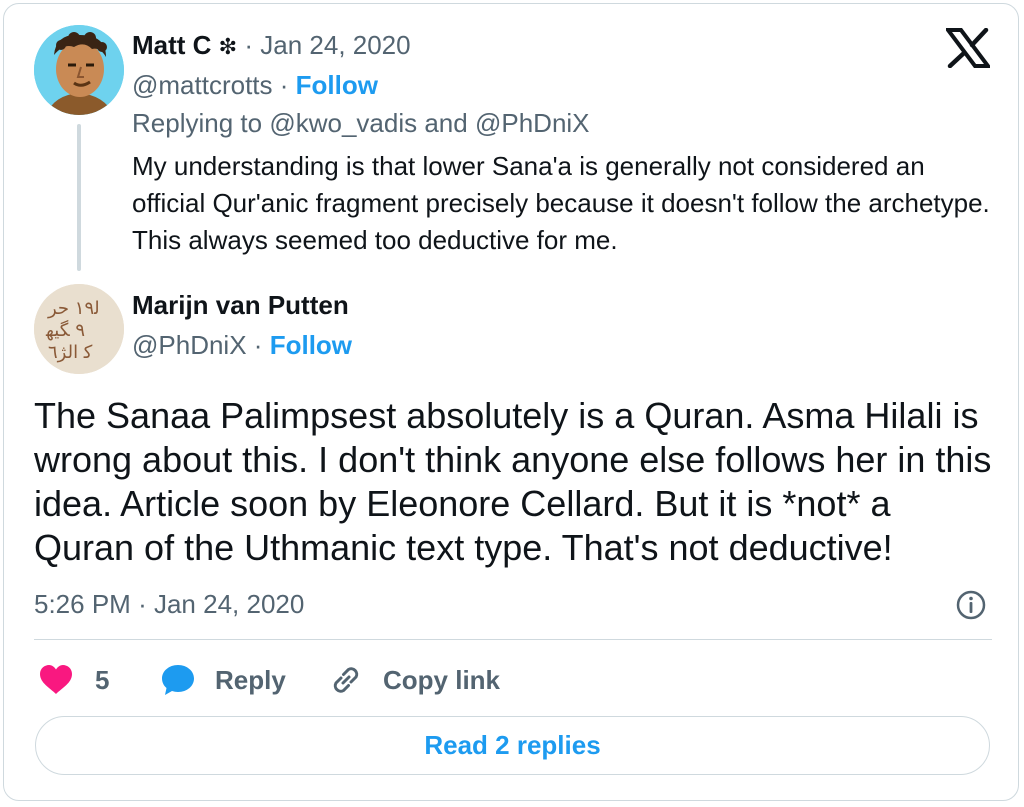  Describe the element at coordinates (202, 85) in the screenshot. I see `parent-author-handle: @mattcrotts` at that location.